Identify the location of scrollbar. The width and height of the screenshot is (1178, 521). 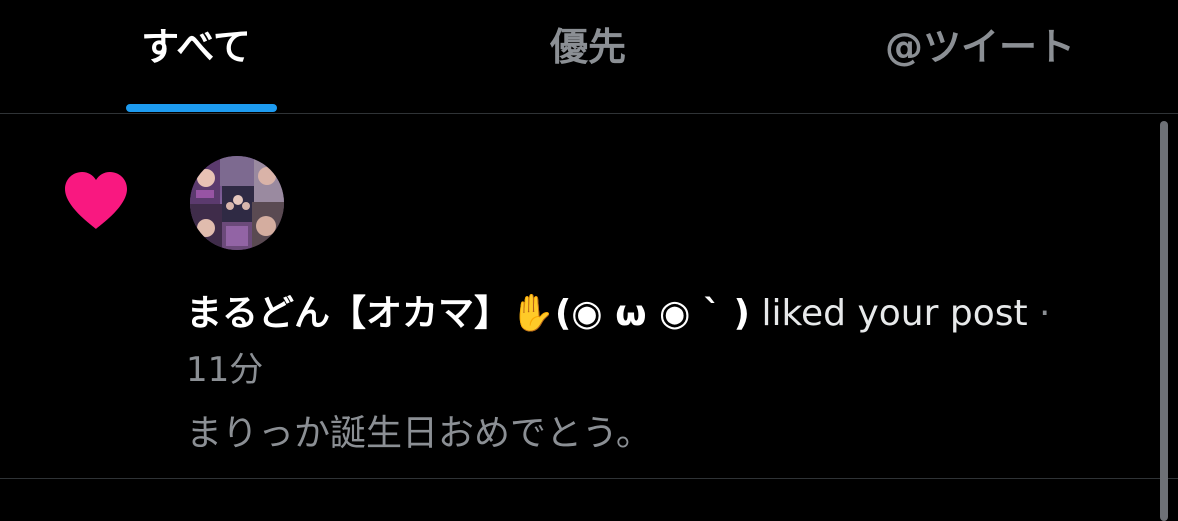
(1164, 321).